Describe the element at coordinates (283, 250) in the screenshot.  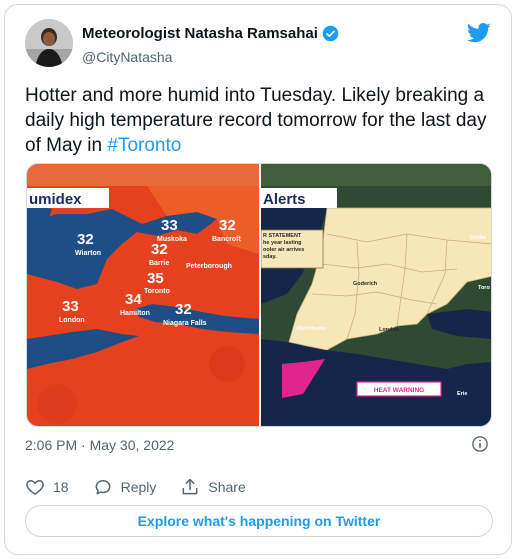
I see `statement-line: ooler air arrives` at that location.